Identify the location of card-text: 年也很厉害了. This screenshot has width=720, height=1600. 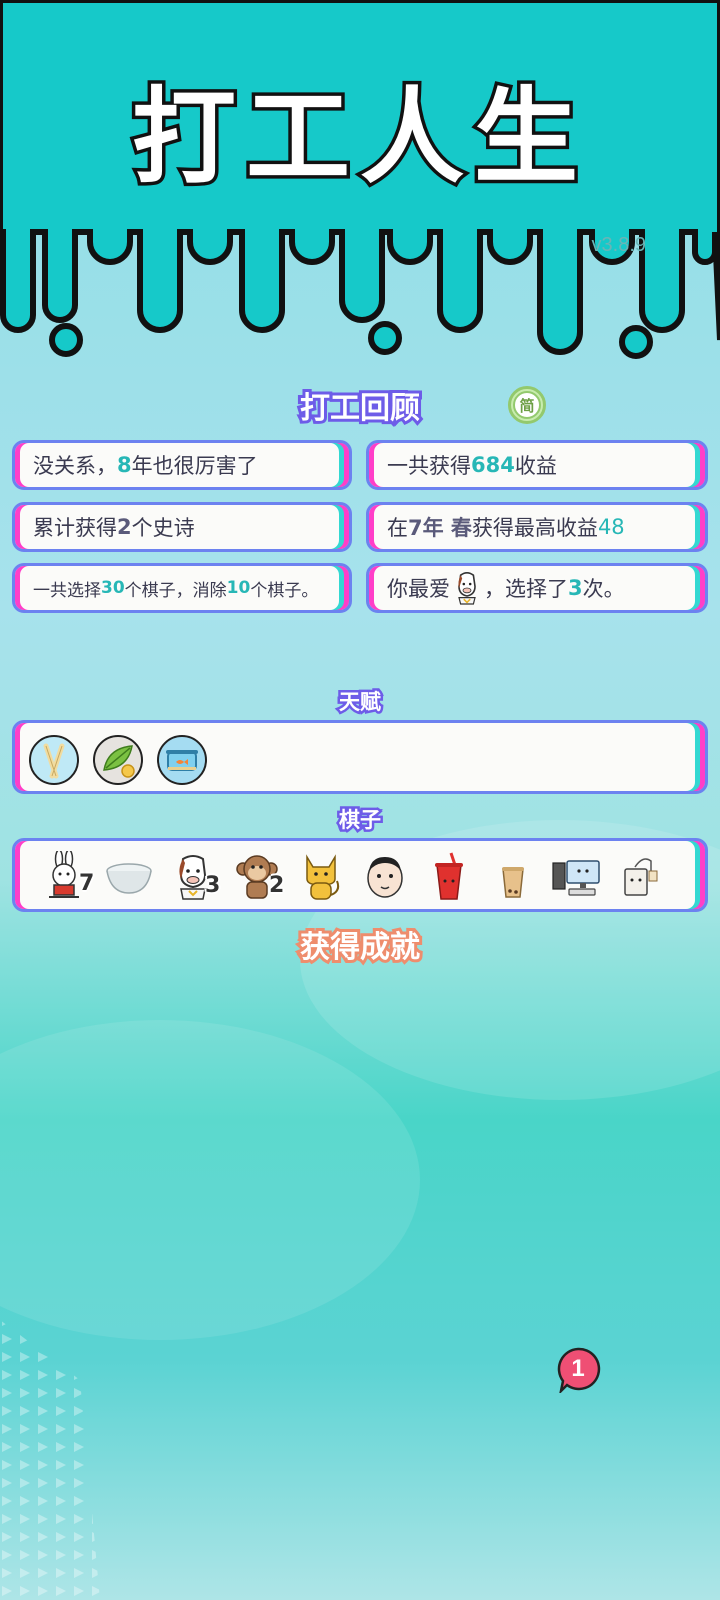
(194, 466).